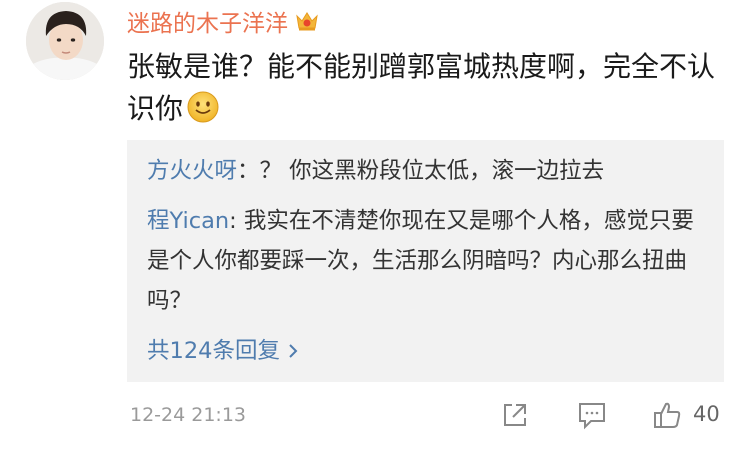 The width and height of the screenshot is (750, 459). Describe the element at coordinates (307, 21) in the screenshot. I see `crown-icon` at that location.